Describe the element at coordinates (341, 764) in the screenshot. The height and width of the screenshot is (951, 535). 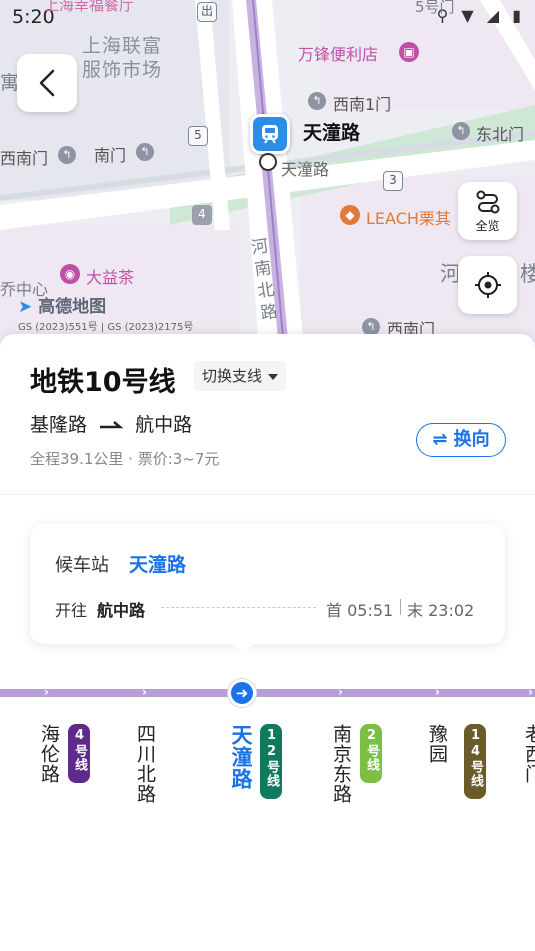
I see `station-name: 南京东路` at that location.